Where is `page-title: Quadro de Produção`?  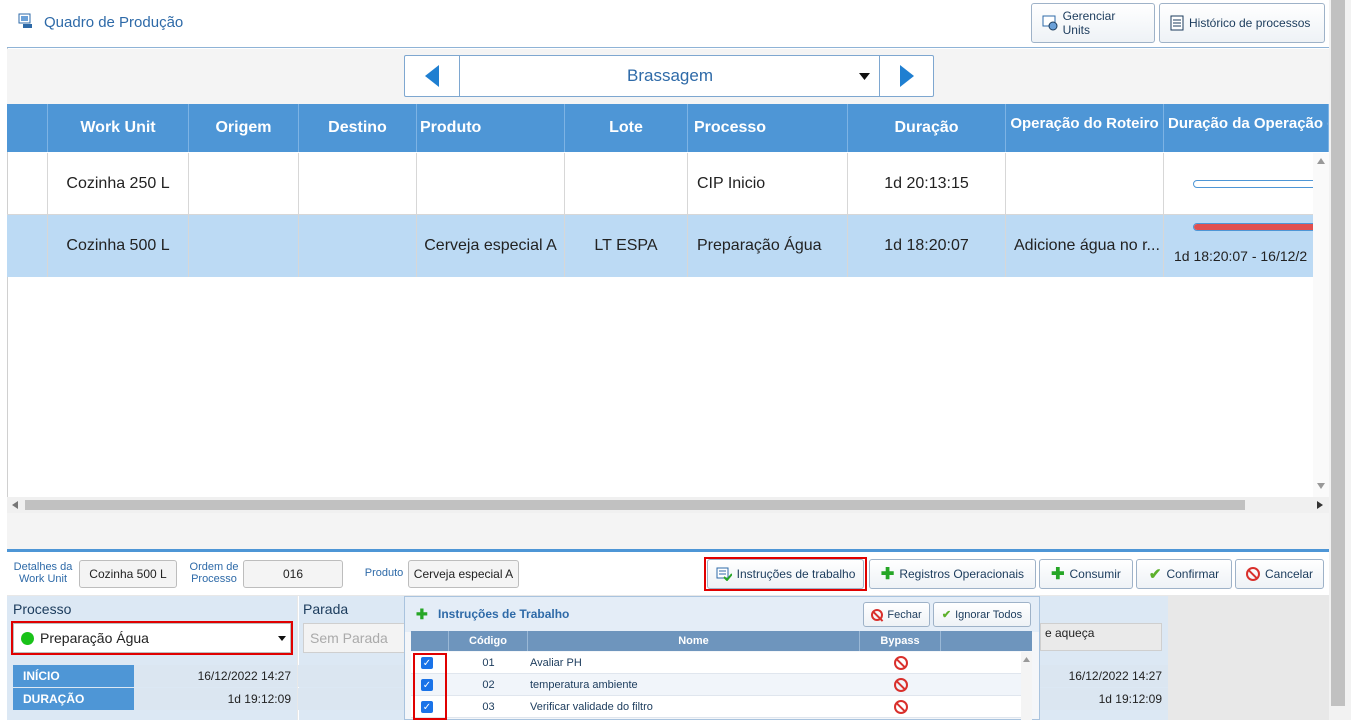 page-title: Quadro de Produção is located at coordinates (114, 22).